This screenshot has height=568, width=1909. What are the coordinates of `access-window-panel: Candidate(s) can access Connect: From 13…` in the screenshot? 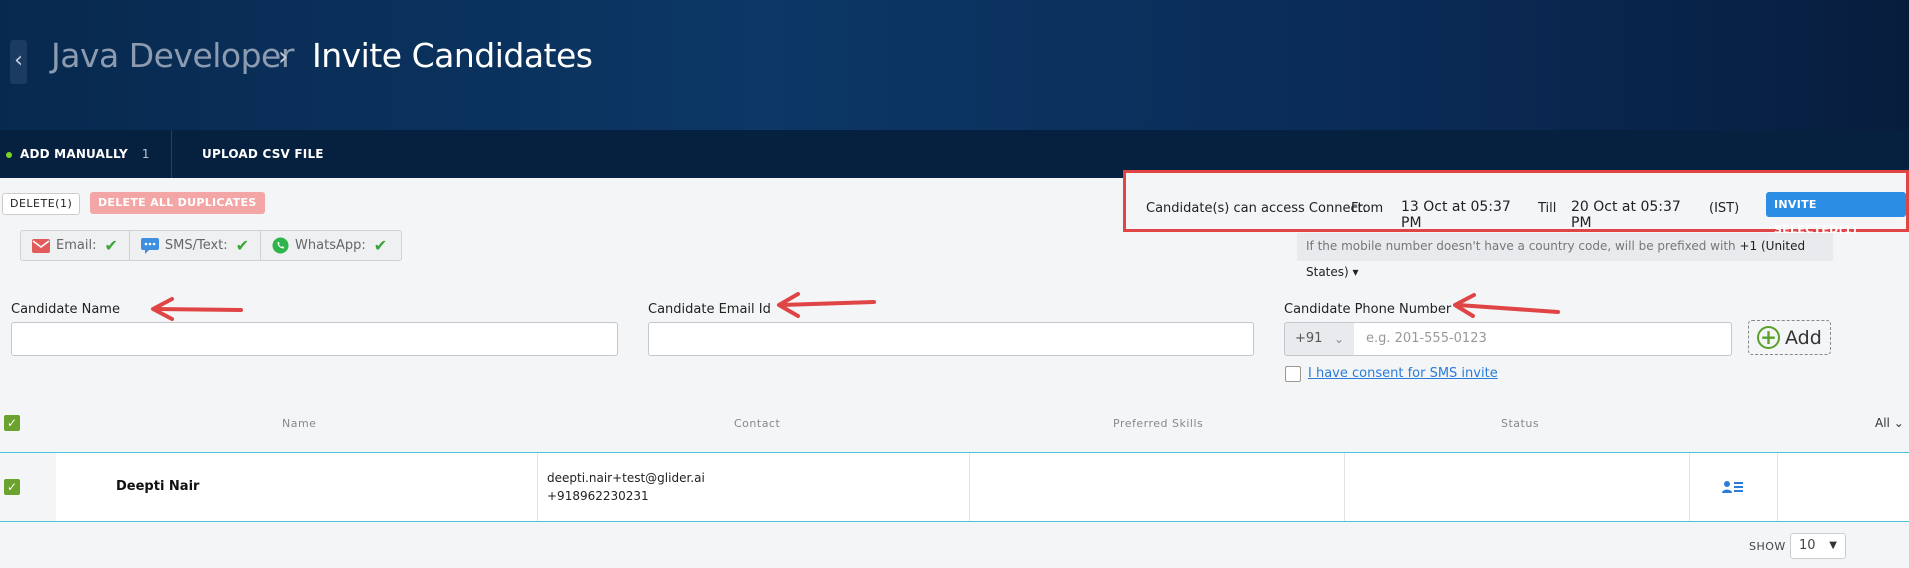 It's located at (1516, 203).